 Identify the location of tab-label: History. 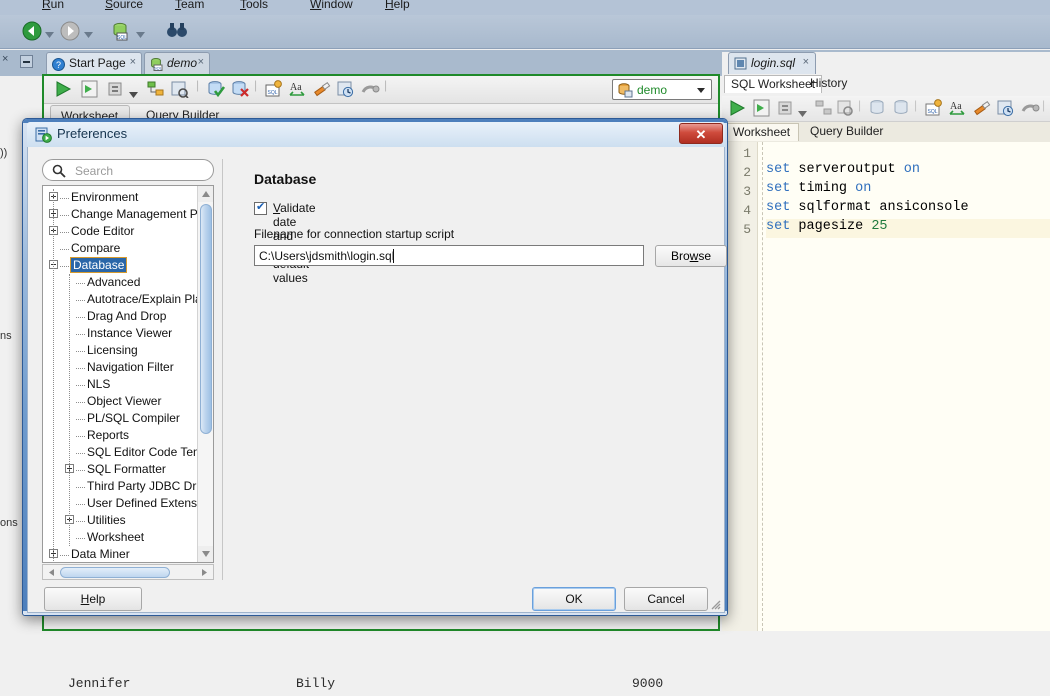
(829, 83).